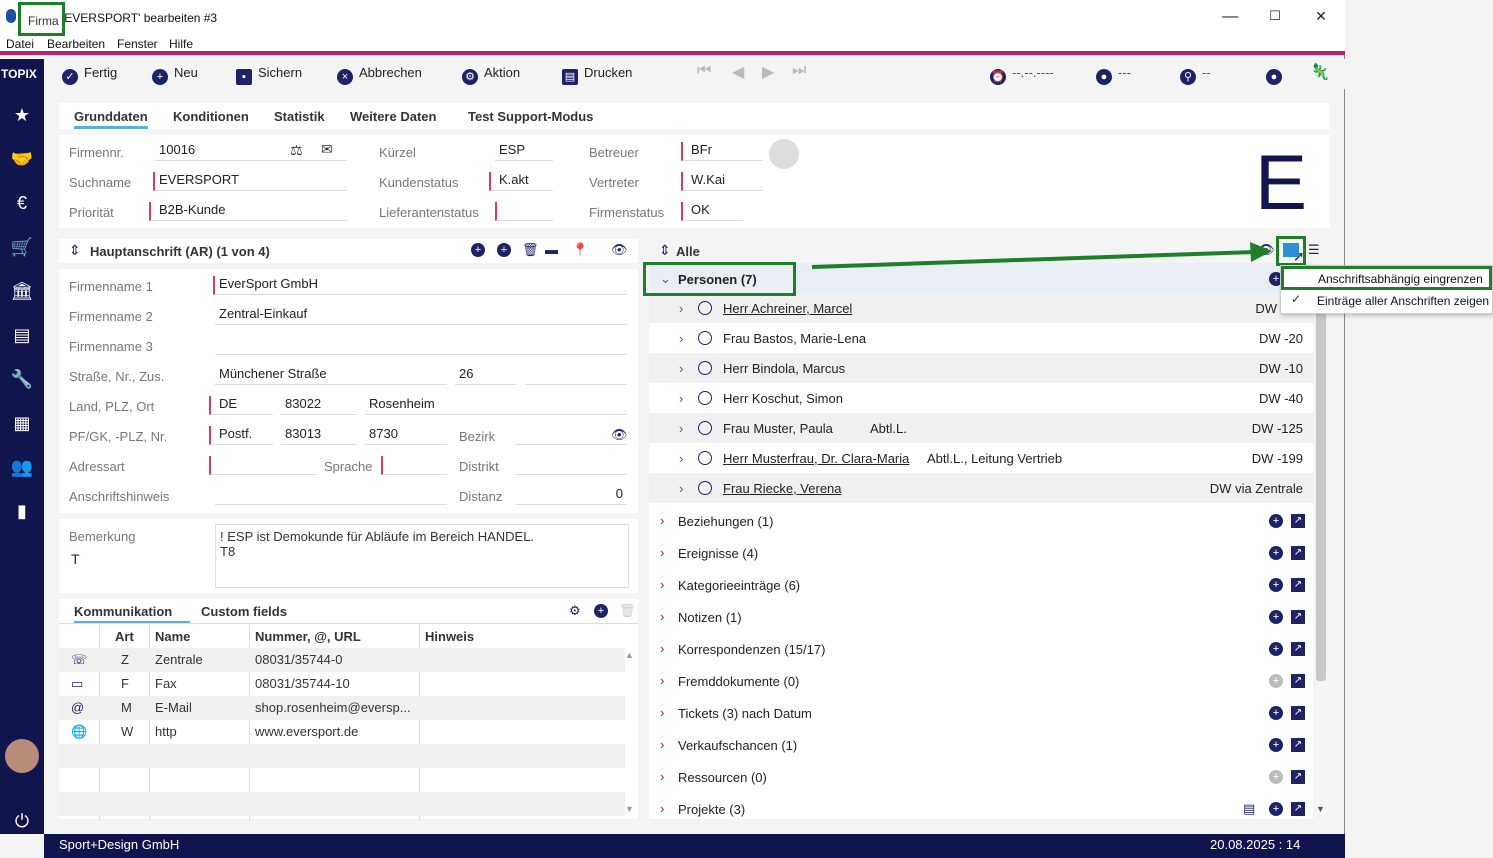  Describe the element at coordinates (1041, 255) in the screenshot. I see `annotation-arrow` at that location.